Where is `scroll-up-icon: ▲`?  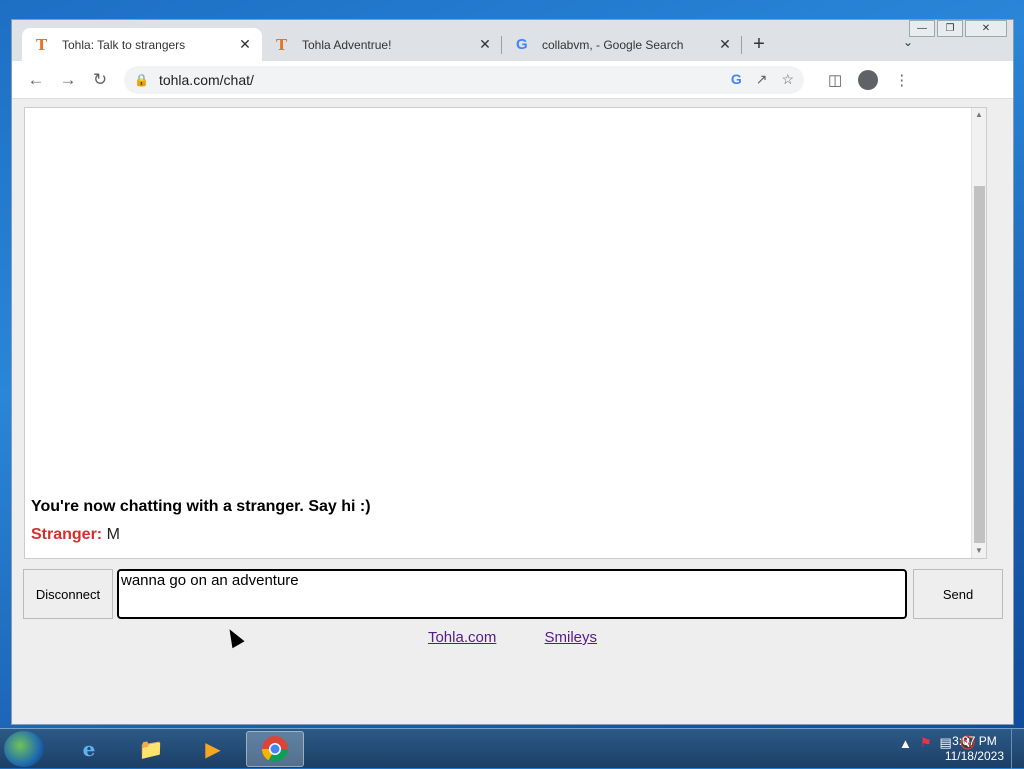
scroll-up-icon: ▲ is located at coordinates (979, 115).